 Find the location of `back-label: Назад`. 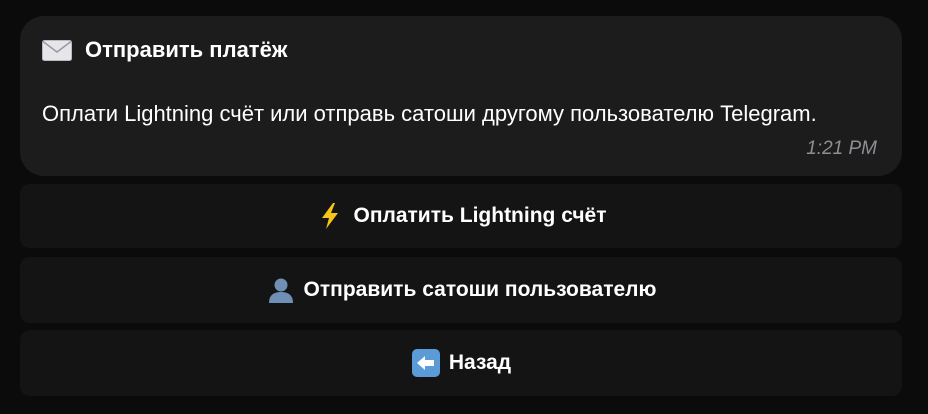

back-label: Назад is located at coordinates (480, 362).